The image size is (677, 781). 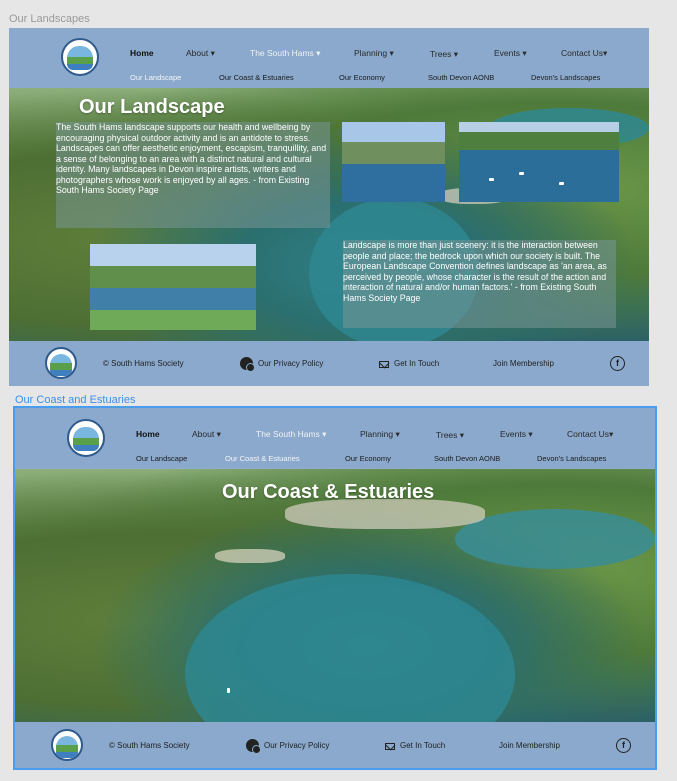 I want to click on frame-label-landscapes: Our Landscapes, so click(x=49, y=19).